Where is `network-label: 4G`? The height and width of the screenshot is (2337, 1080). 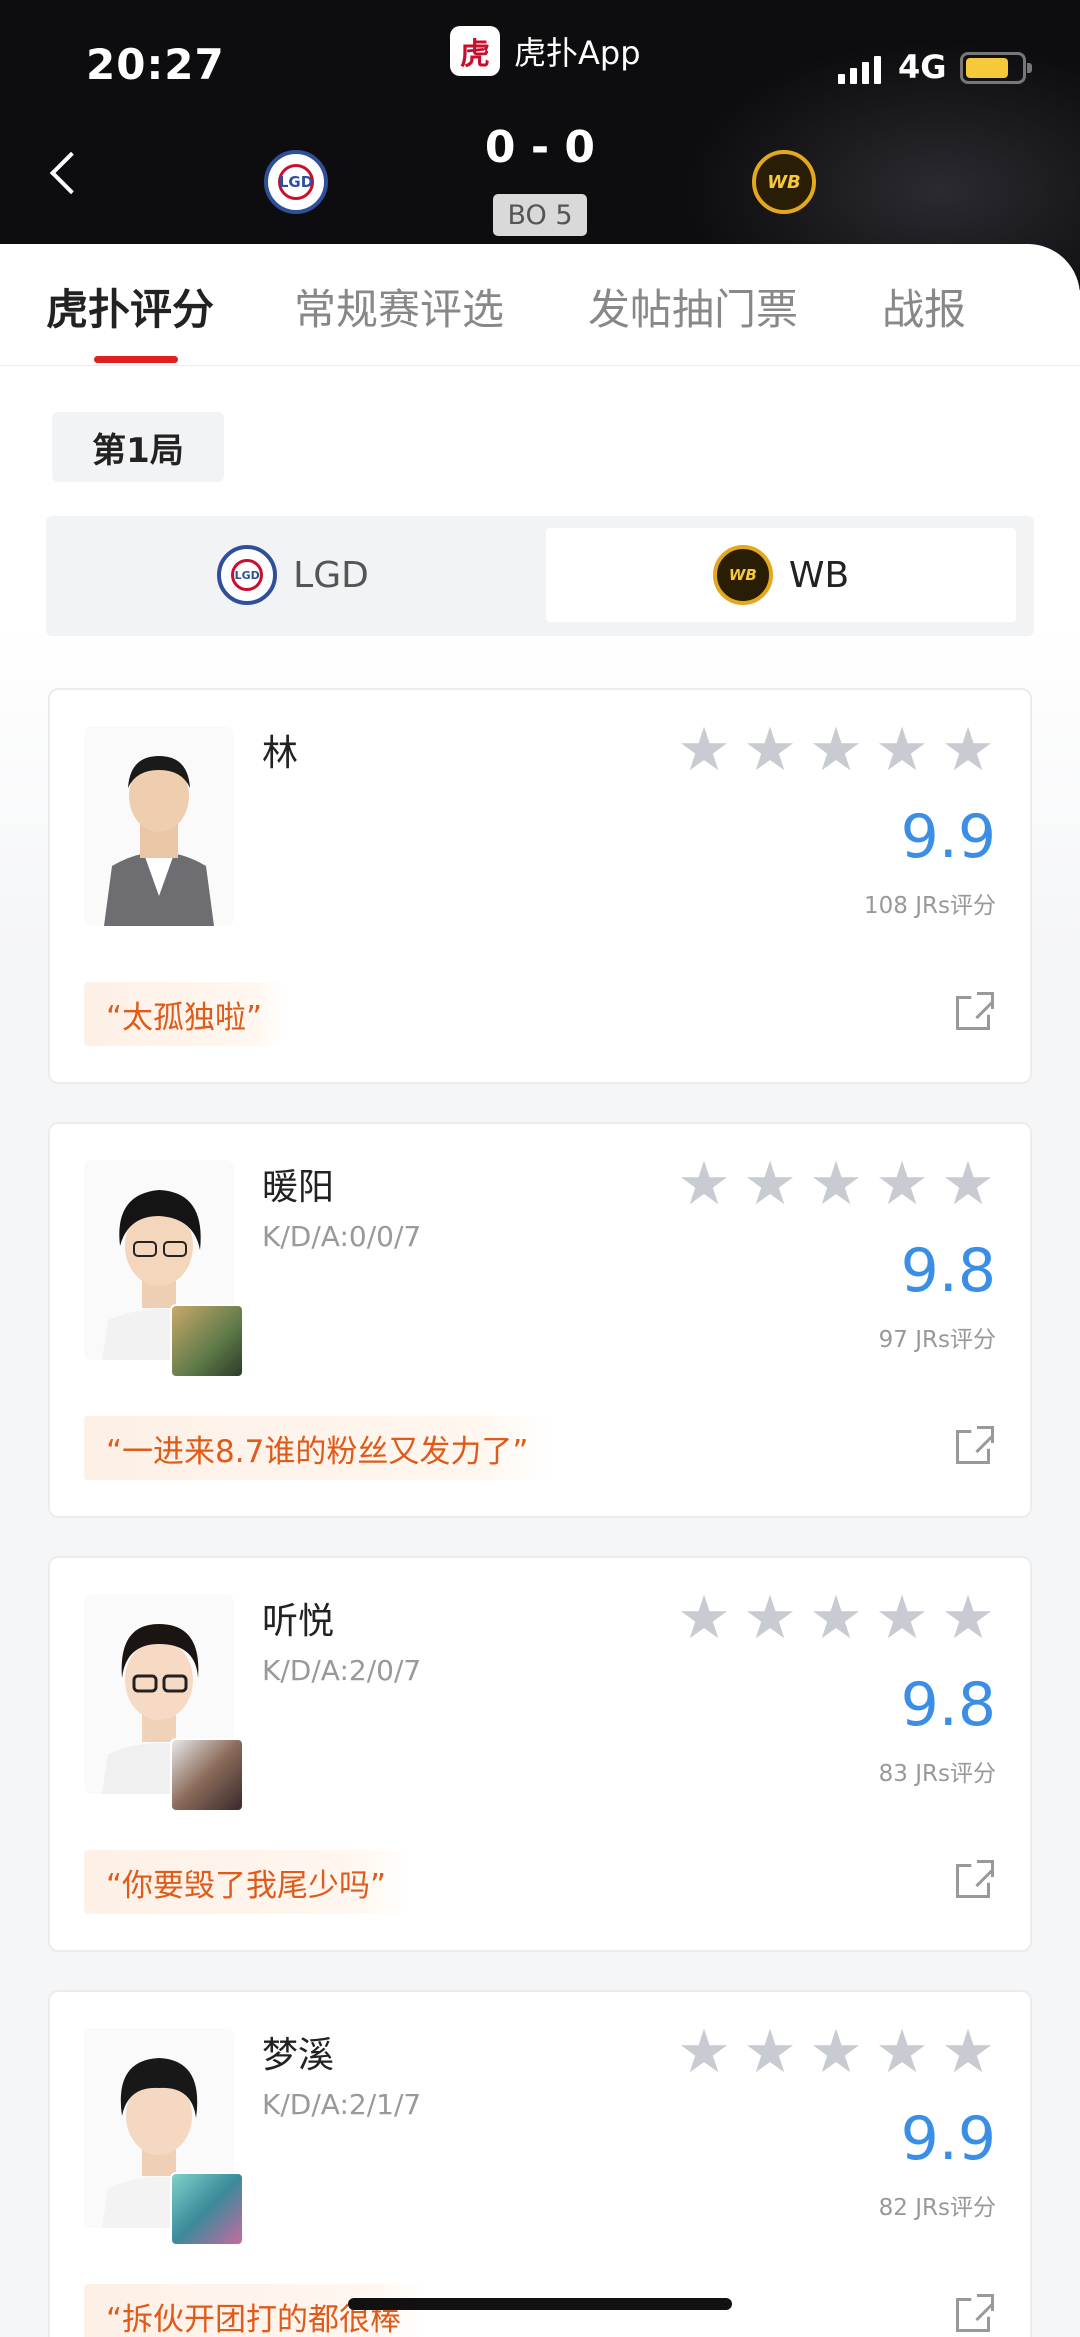
network-label: 4G is located at coordinates (922, 67).